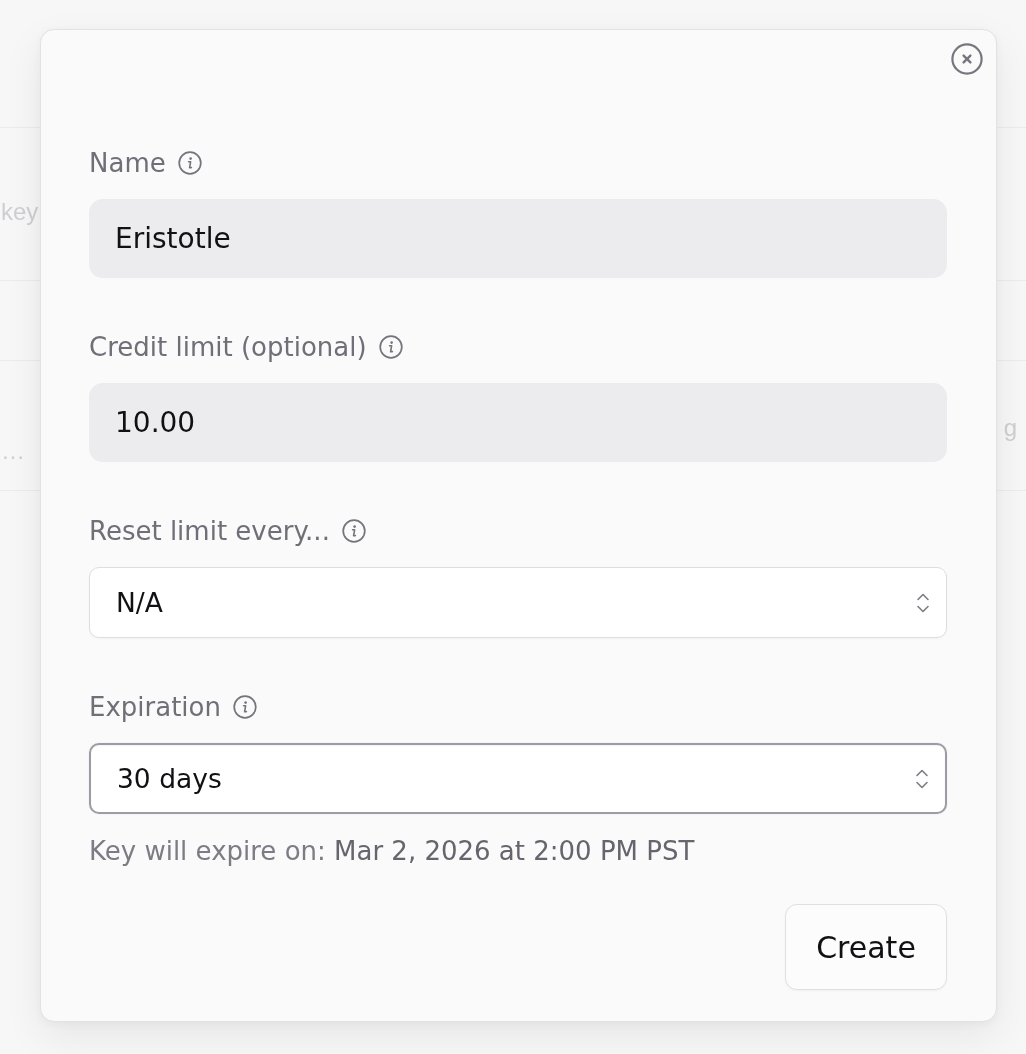 This screenshot has height=1054, width=1026. Describe the element at coordinates (518, 422) in the screenshot. I see `text-input: 10.00` at that location.